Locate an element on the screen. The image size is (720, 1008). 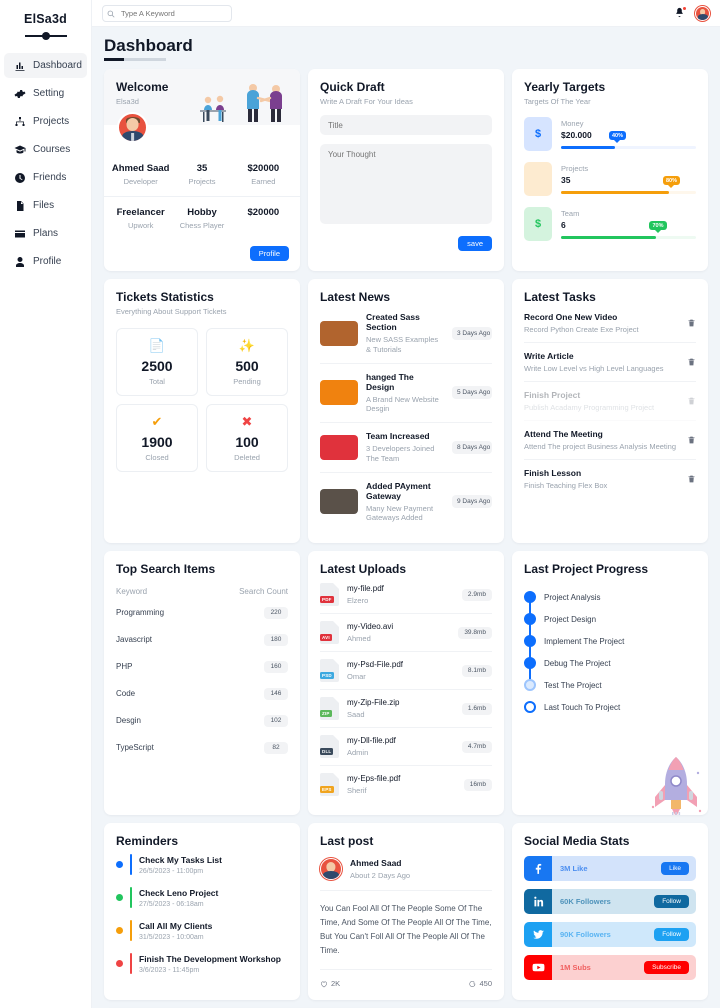
reminder-time: 31/5/2023 - 10:00am is located at coordinates (171, 937).